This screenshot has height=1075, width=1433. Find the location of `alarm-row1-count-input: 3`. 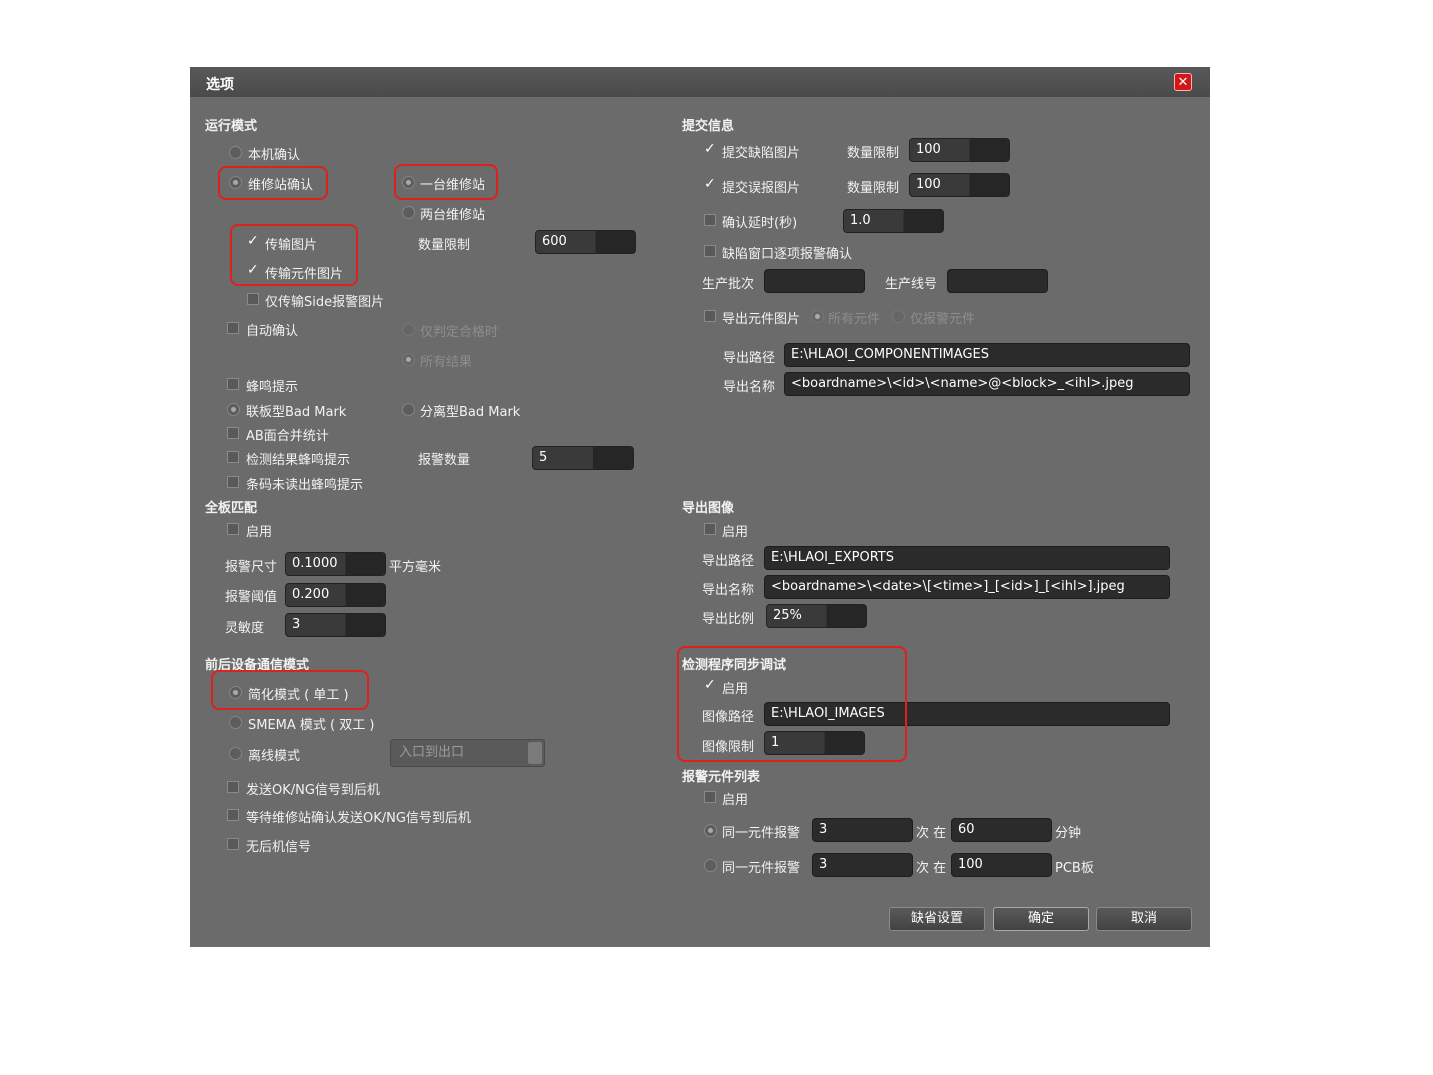

alarm-row1-count-input: 3 is located at coordinates (862, 830).